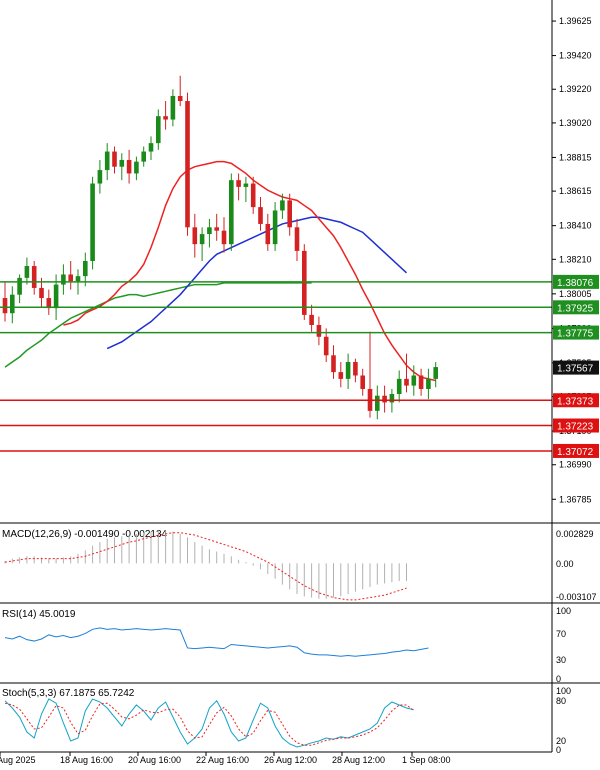 The width and height of the screenshot is (600, 770). Describe the element at coordinates (561, 634) in the screenshot. I see `rsi-tick-70: 70` at that location.